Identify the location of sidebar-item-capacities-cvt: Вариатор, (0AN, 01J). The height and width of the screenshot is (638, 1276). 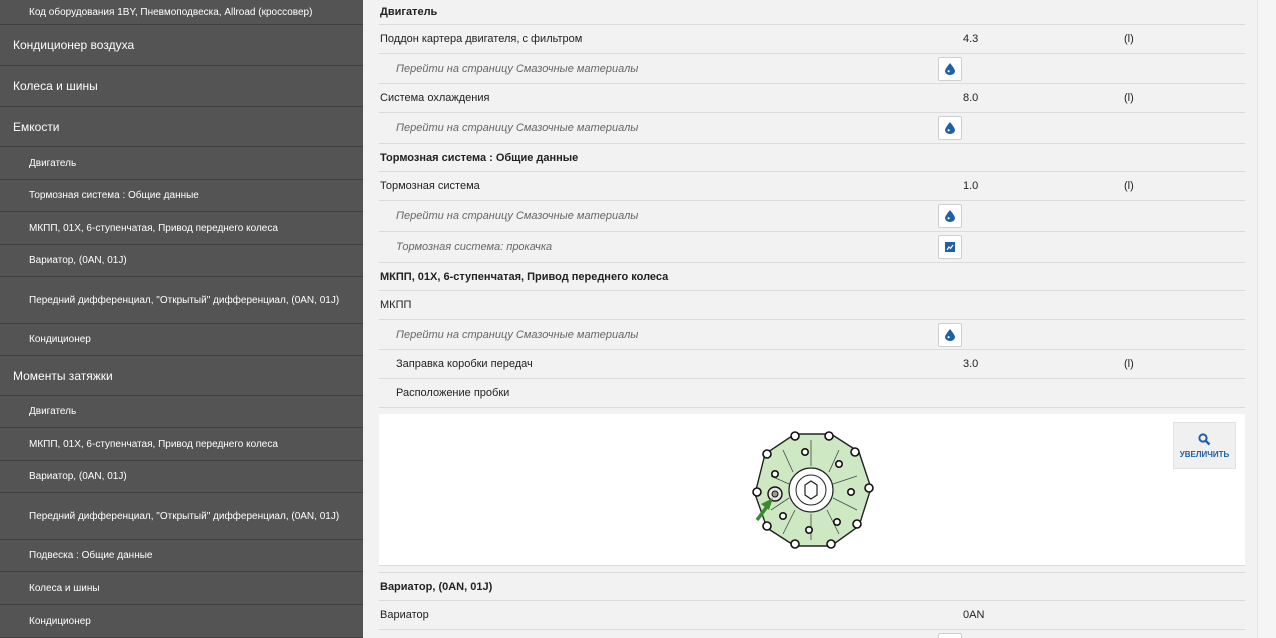
(181, 261).